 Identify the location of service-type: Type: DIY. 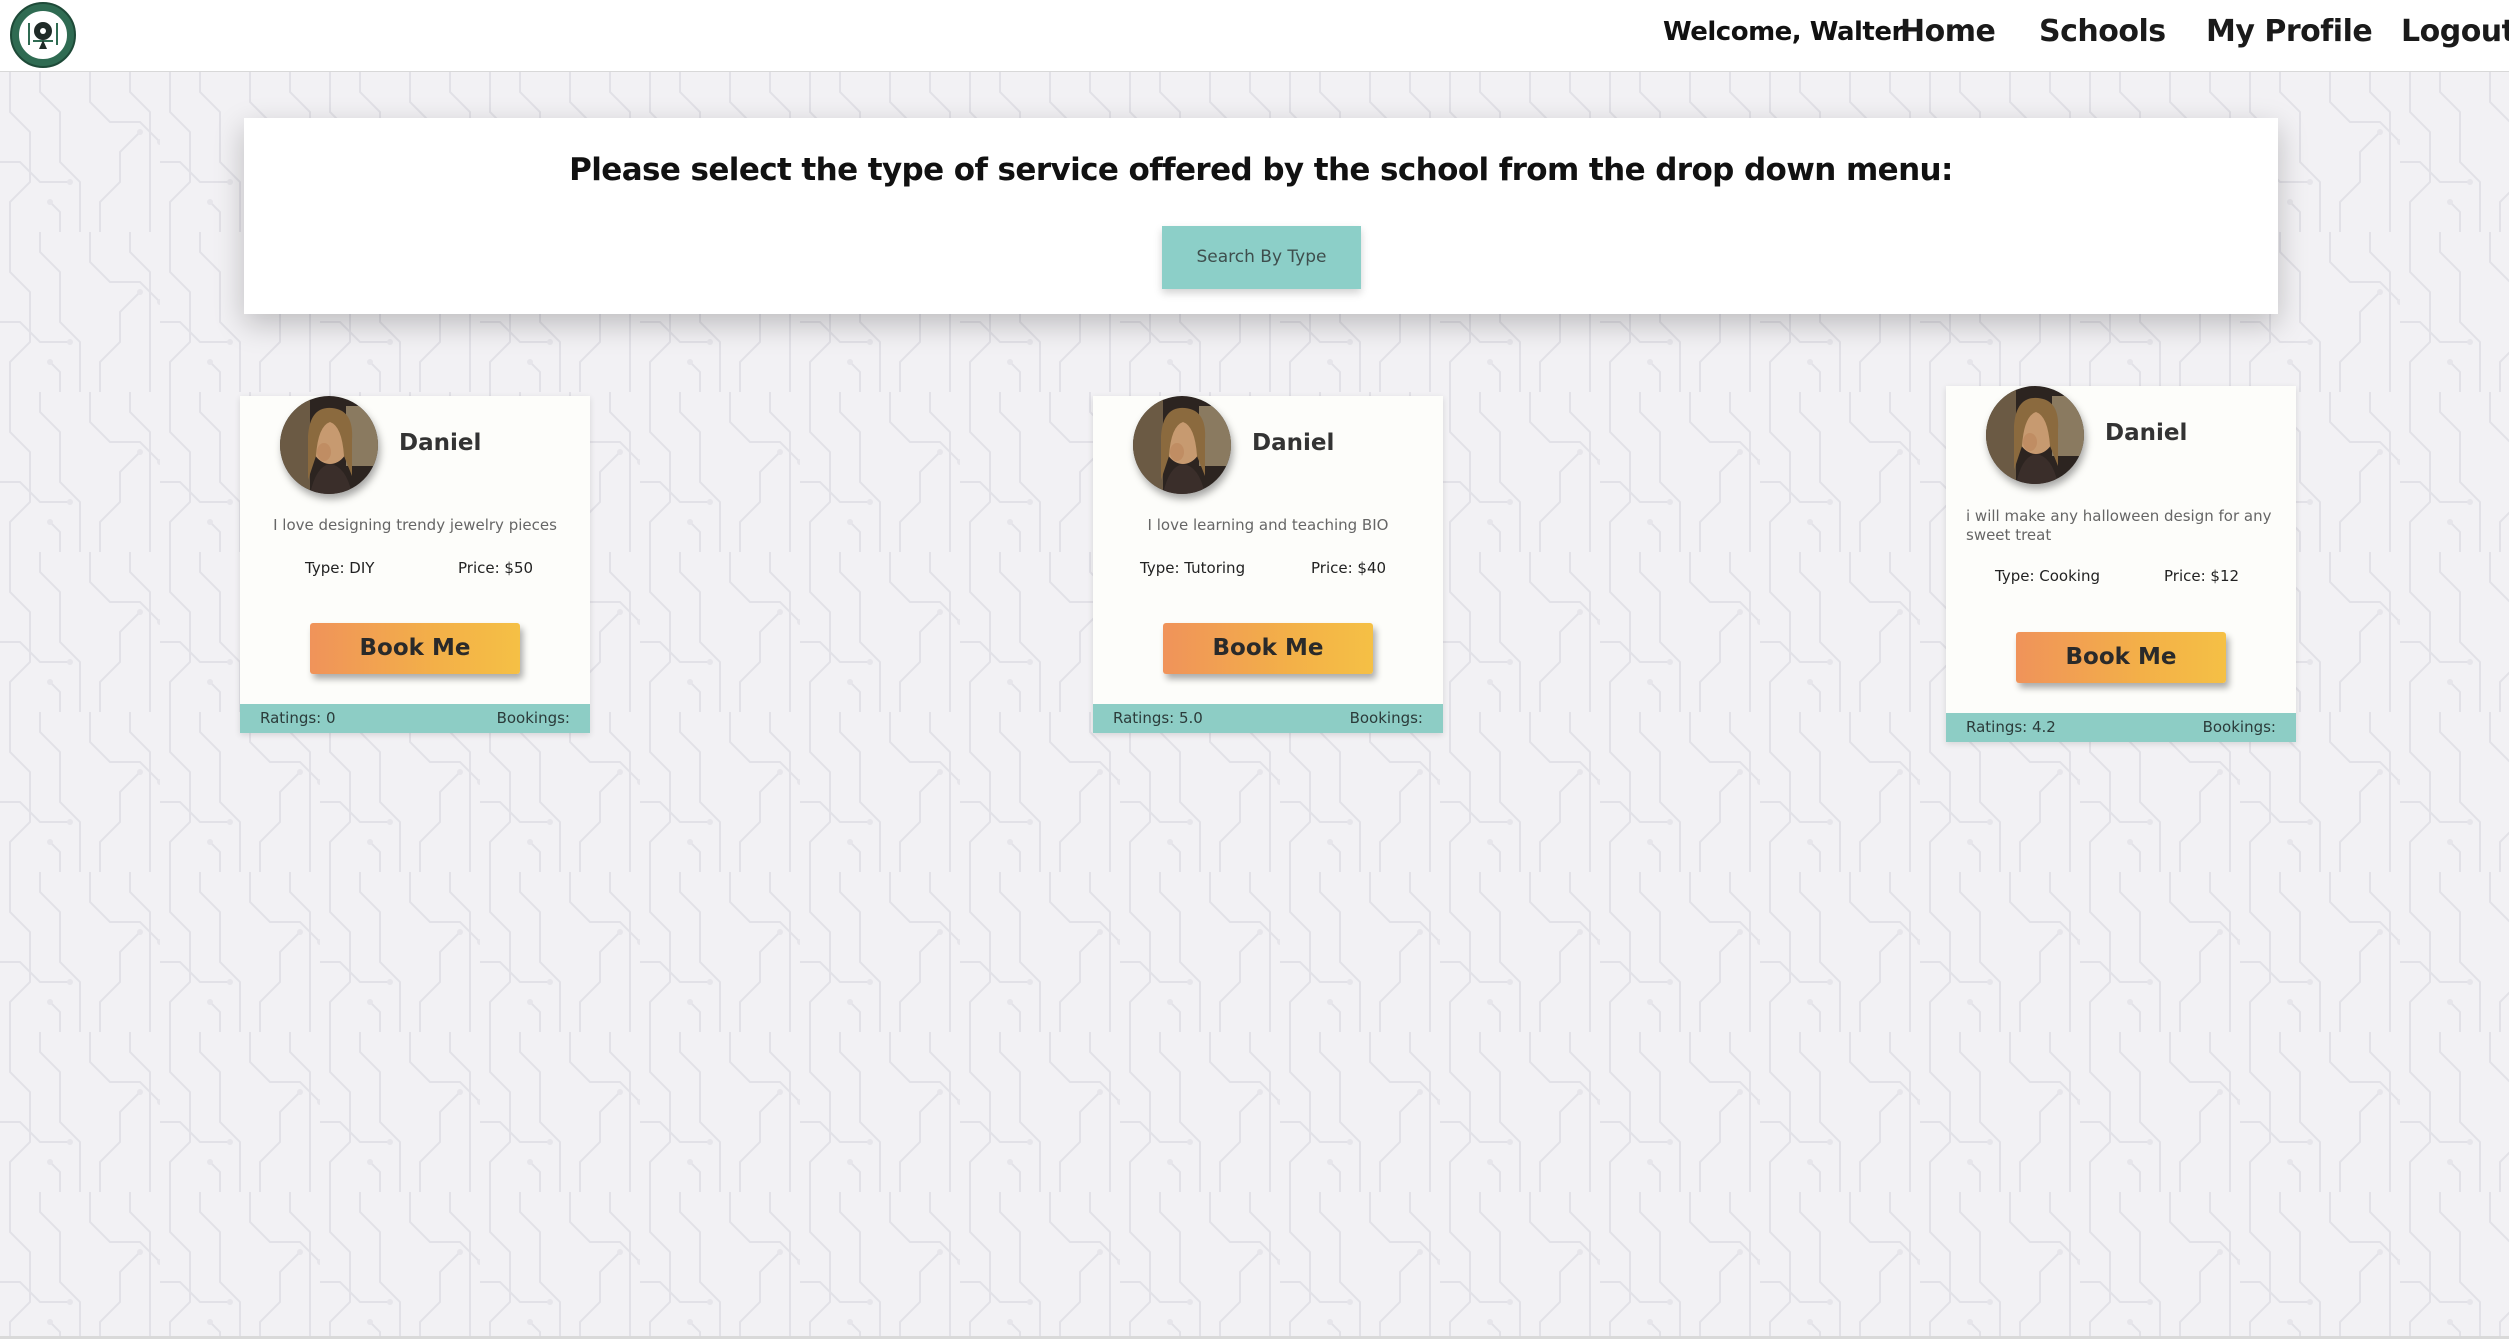
(340, 568).